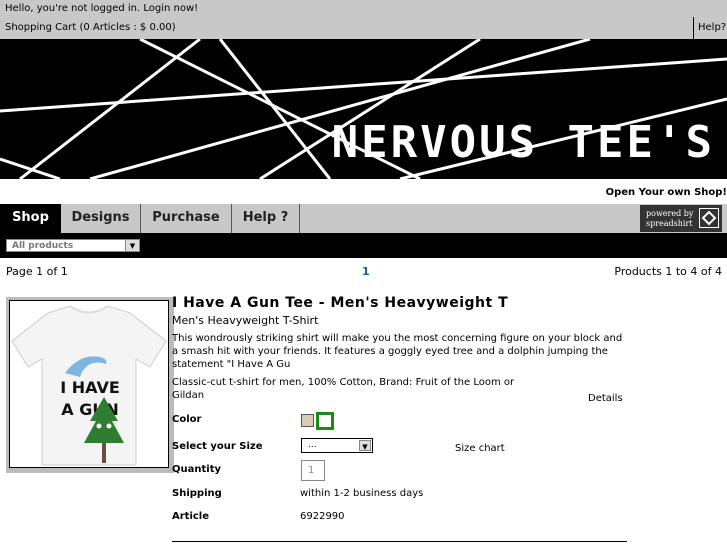 This screenshot has width=727, height=545. What do you see at coordinates (523, 142) in the screenshot?
I see `shop-title: NERVOUS TEE'S` at bounding box center [523, 142].